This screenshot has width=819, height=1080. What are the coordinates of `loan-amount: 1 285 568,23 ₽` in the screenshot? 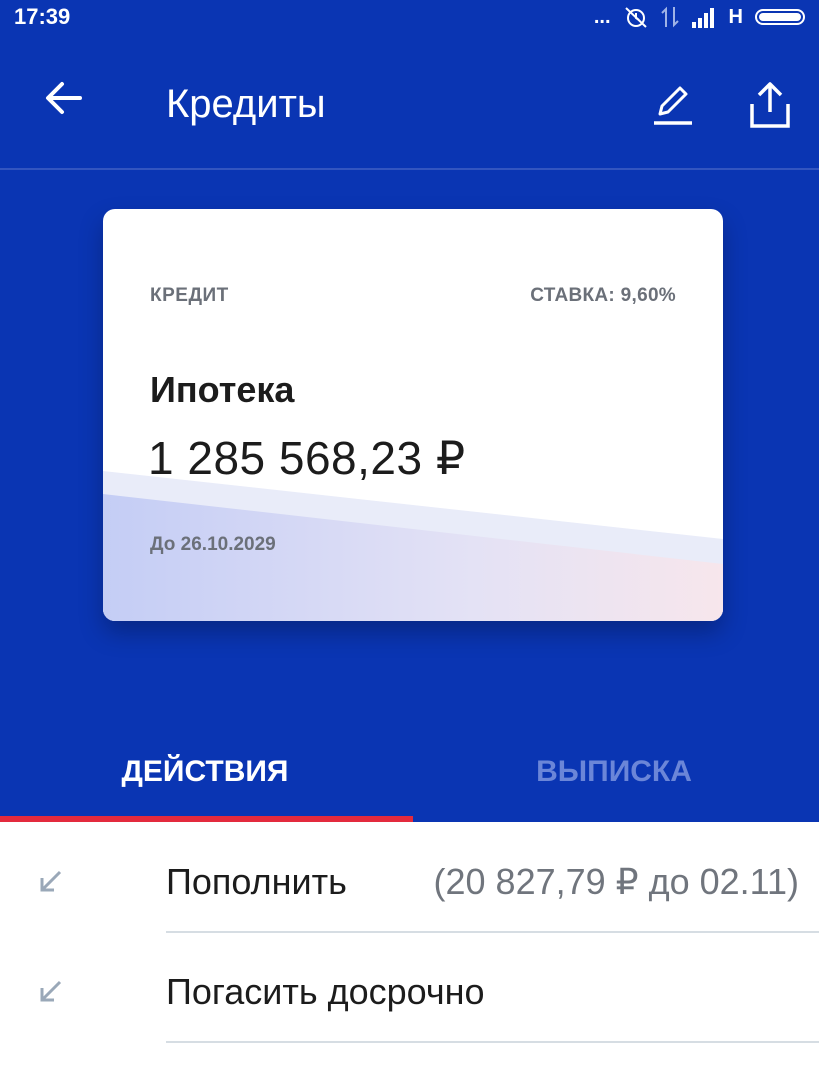 It's located at (307, 458).